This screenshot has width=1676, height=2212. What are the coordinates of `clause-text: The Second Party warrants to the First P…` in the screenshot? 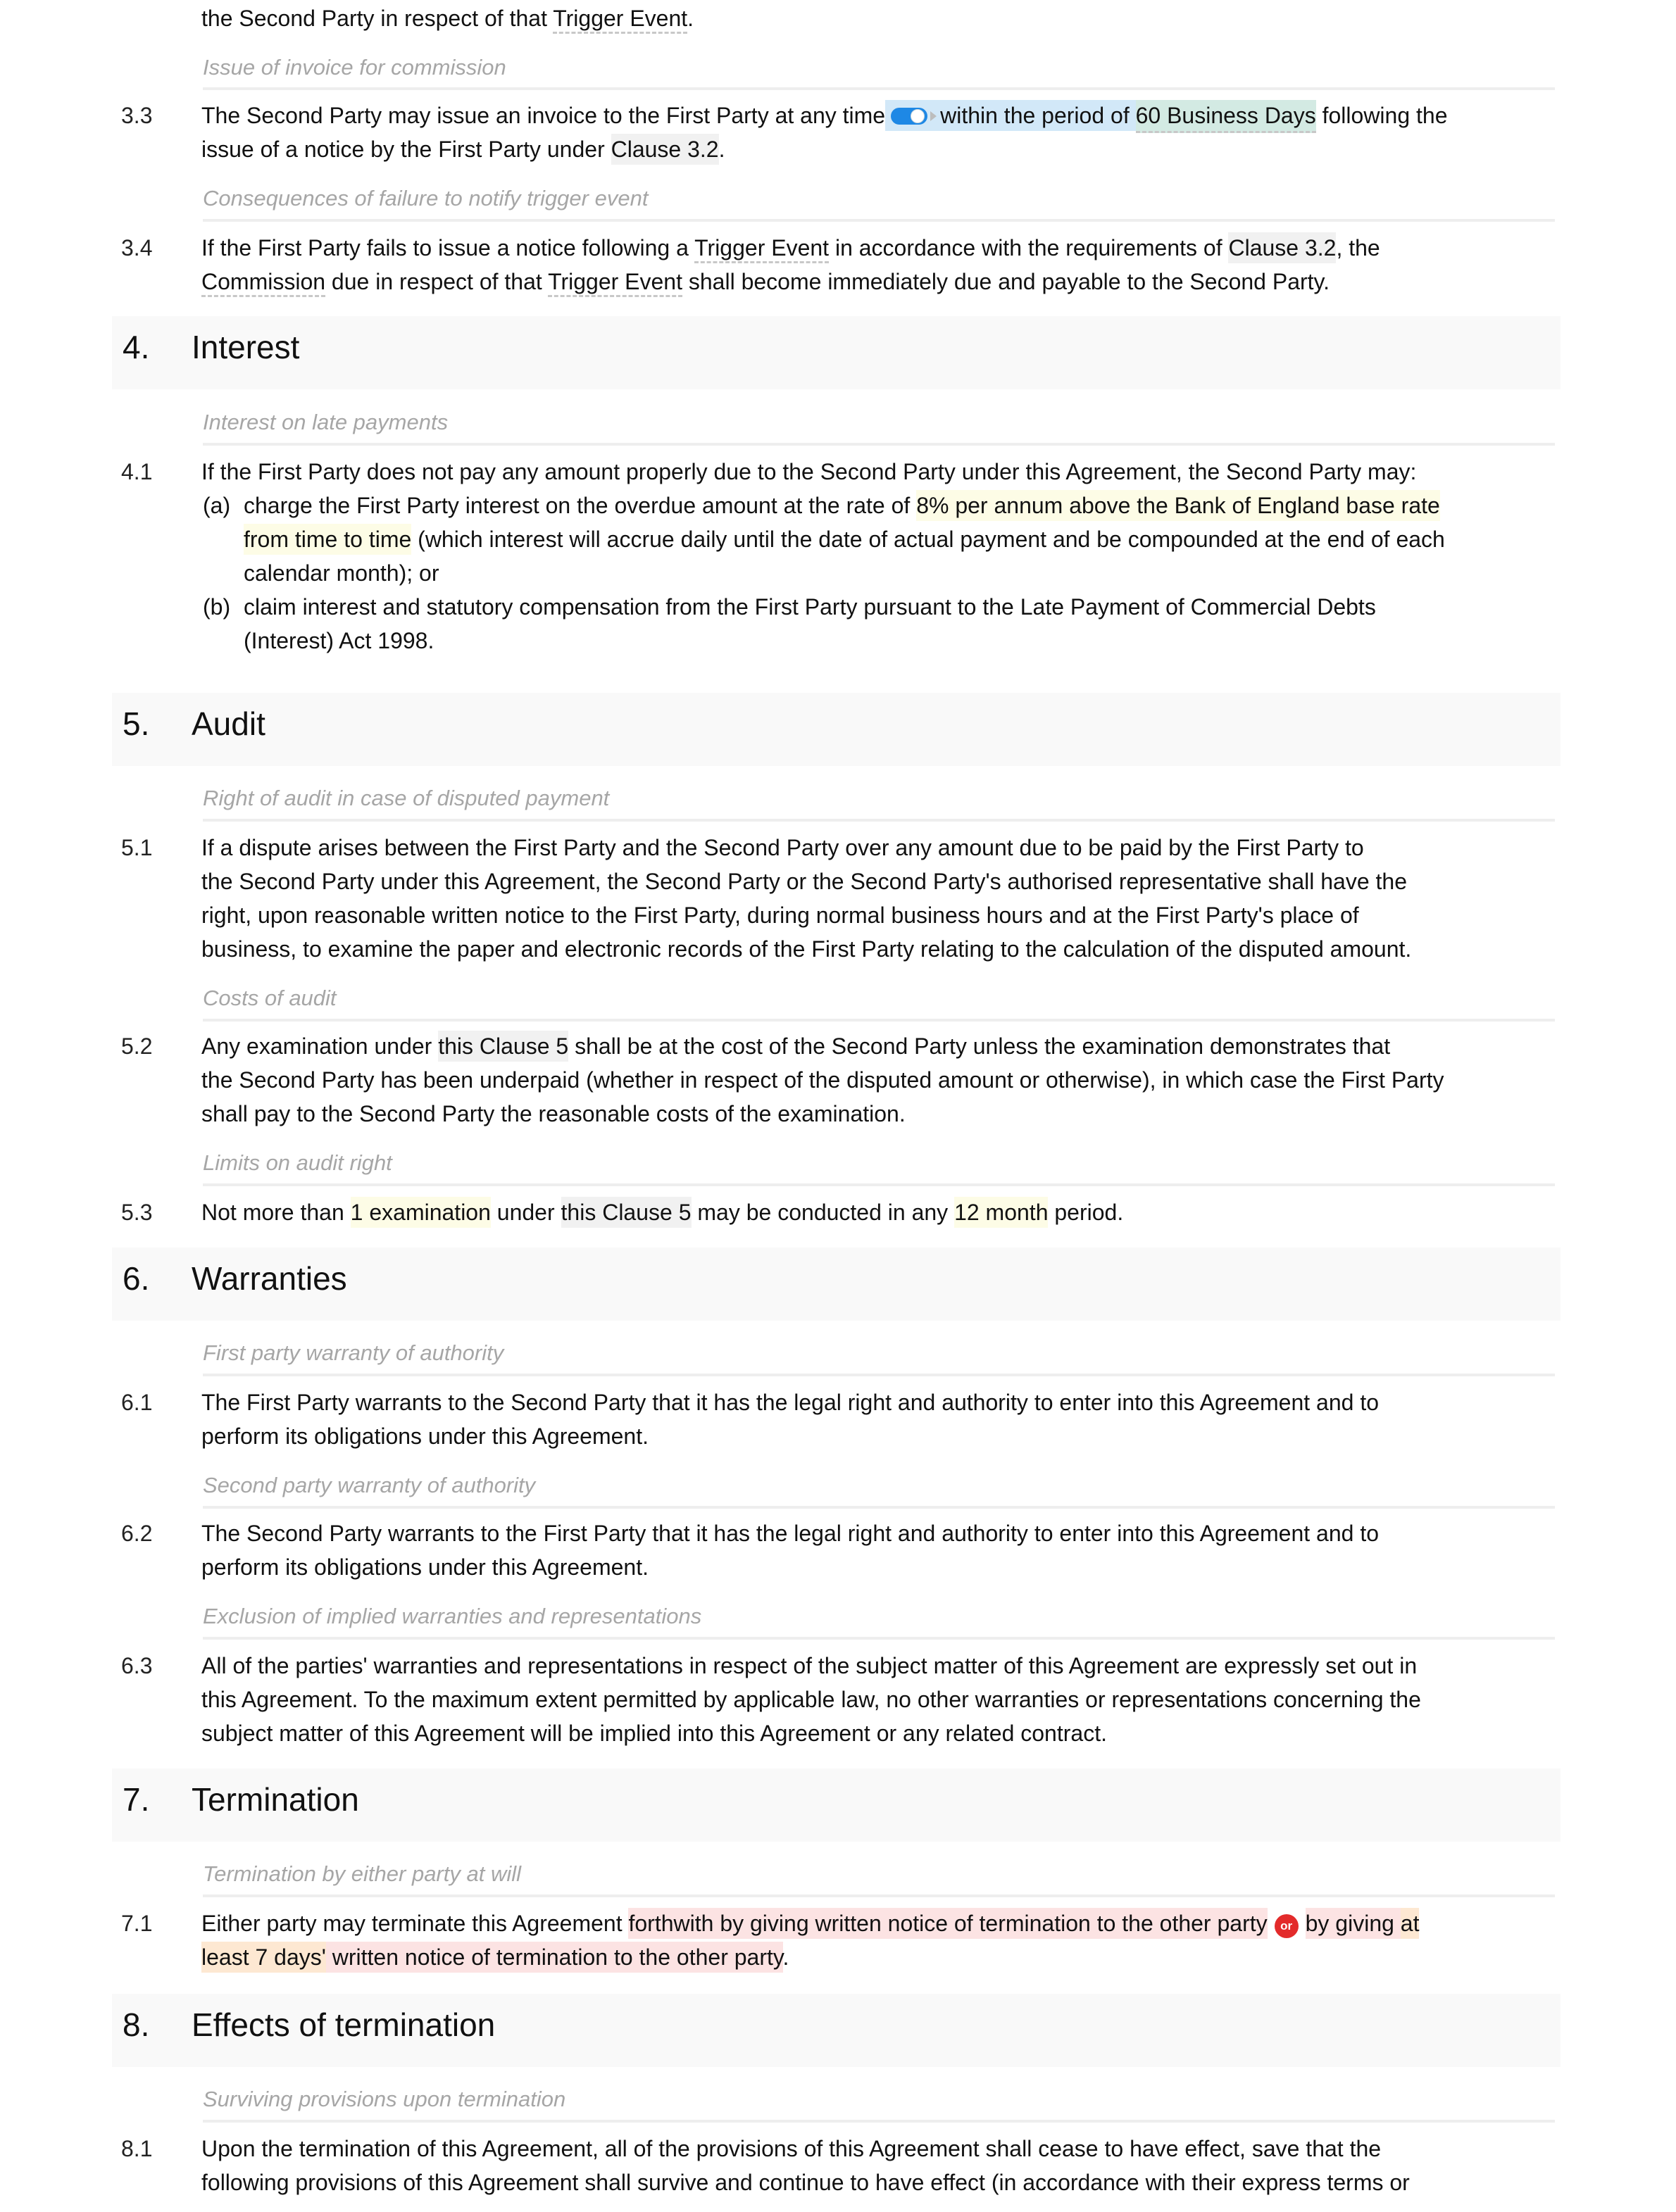 It's located at (790, 1533).